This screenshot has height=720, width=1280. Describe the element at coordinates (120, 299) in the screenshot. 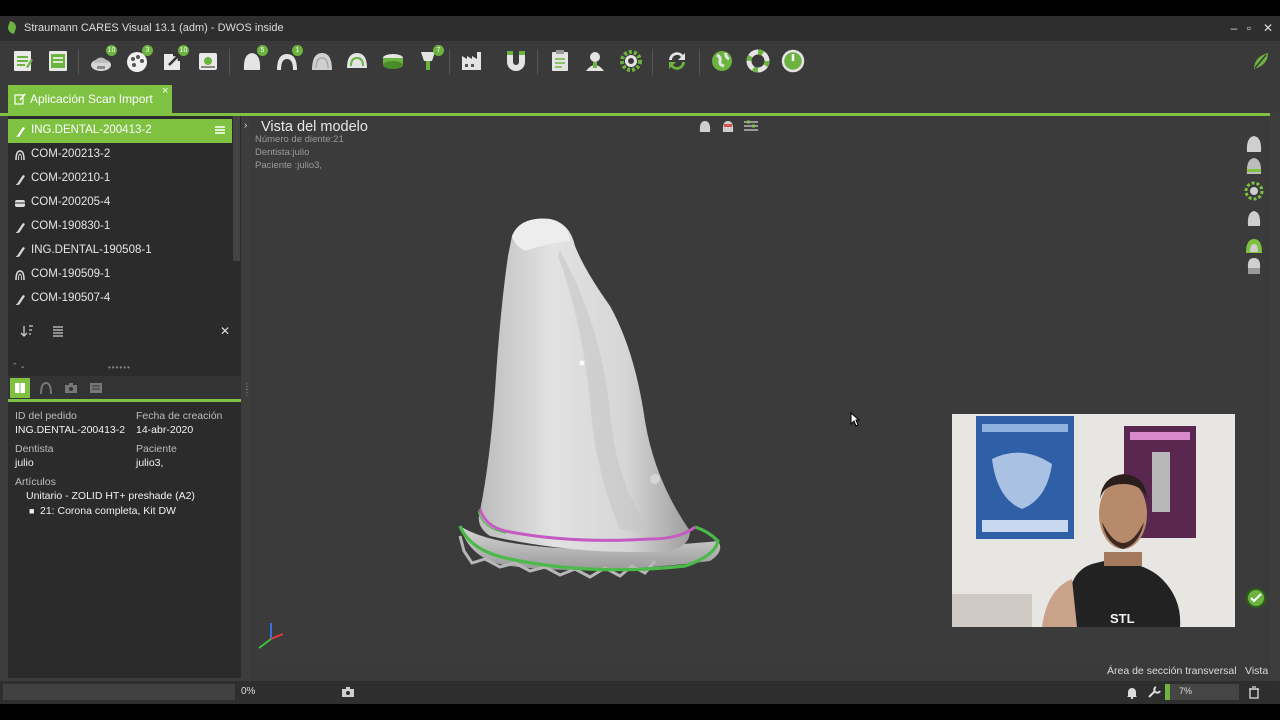

I see `order-list-item: COM-190507-4` at that location.